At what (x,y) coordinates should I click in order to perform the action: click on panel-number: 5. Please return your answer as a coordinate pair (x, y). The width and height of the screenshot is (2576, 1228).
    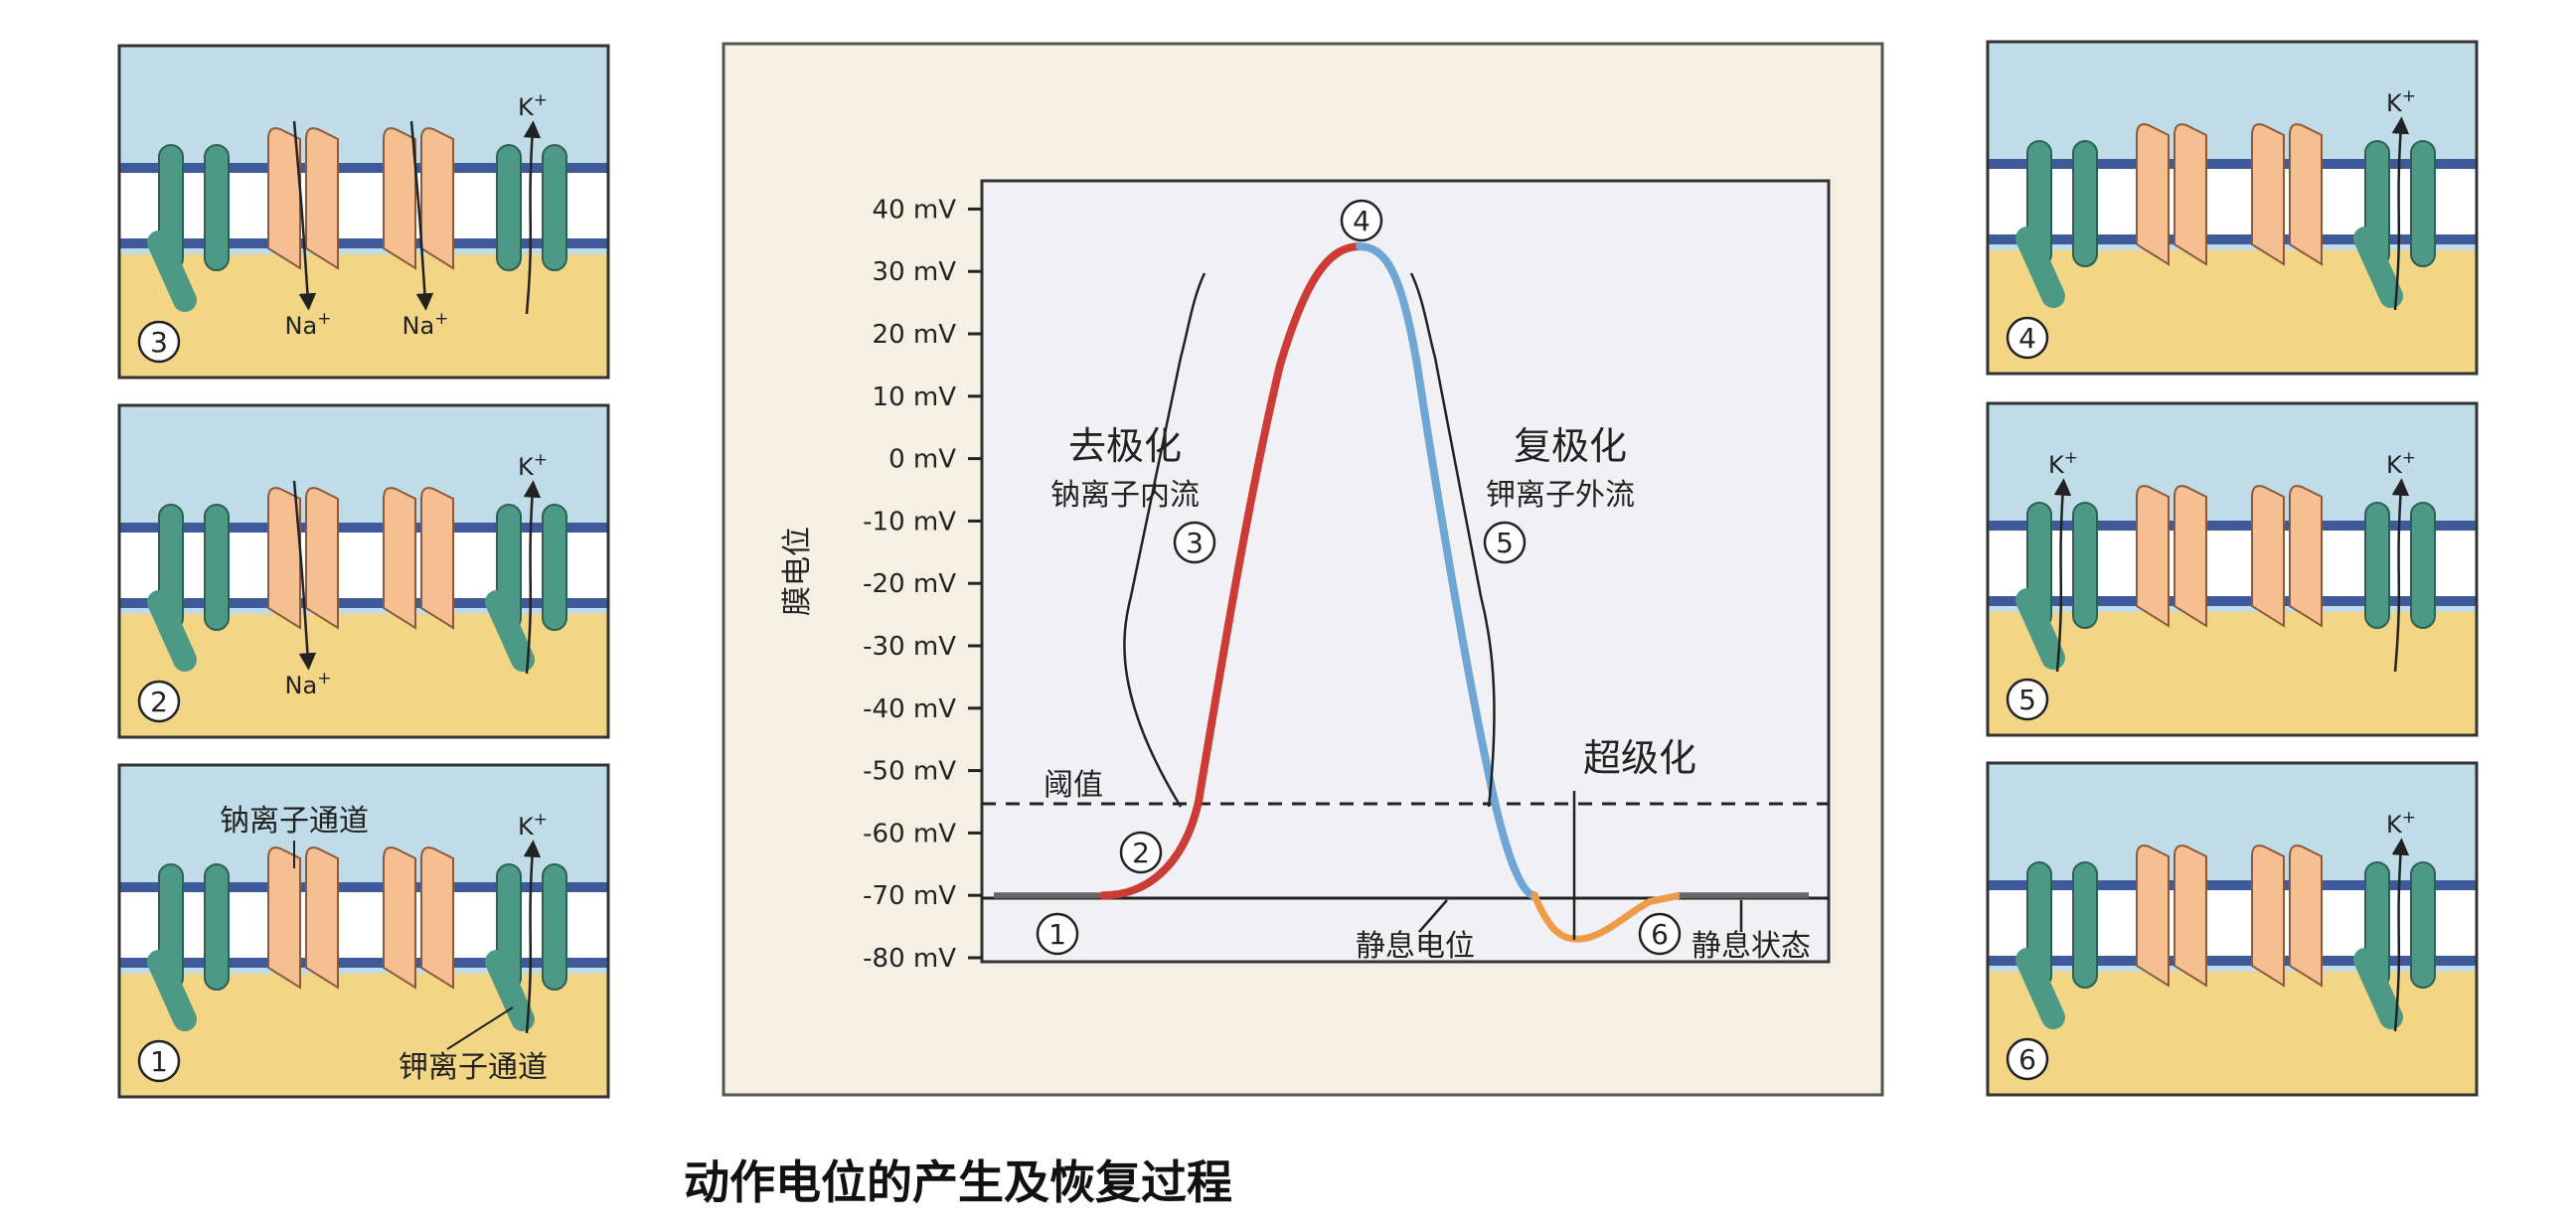
    Looking at the image, I should click on (2027, 700).